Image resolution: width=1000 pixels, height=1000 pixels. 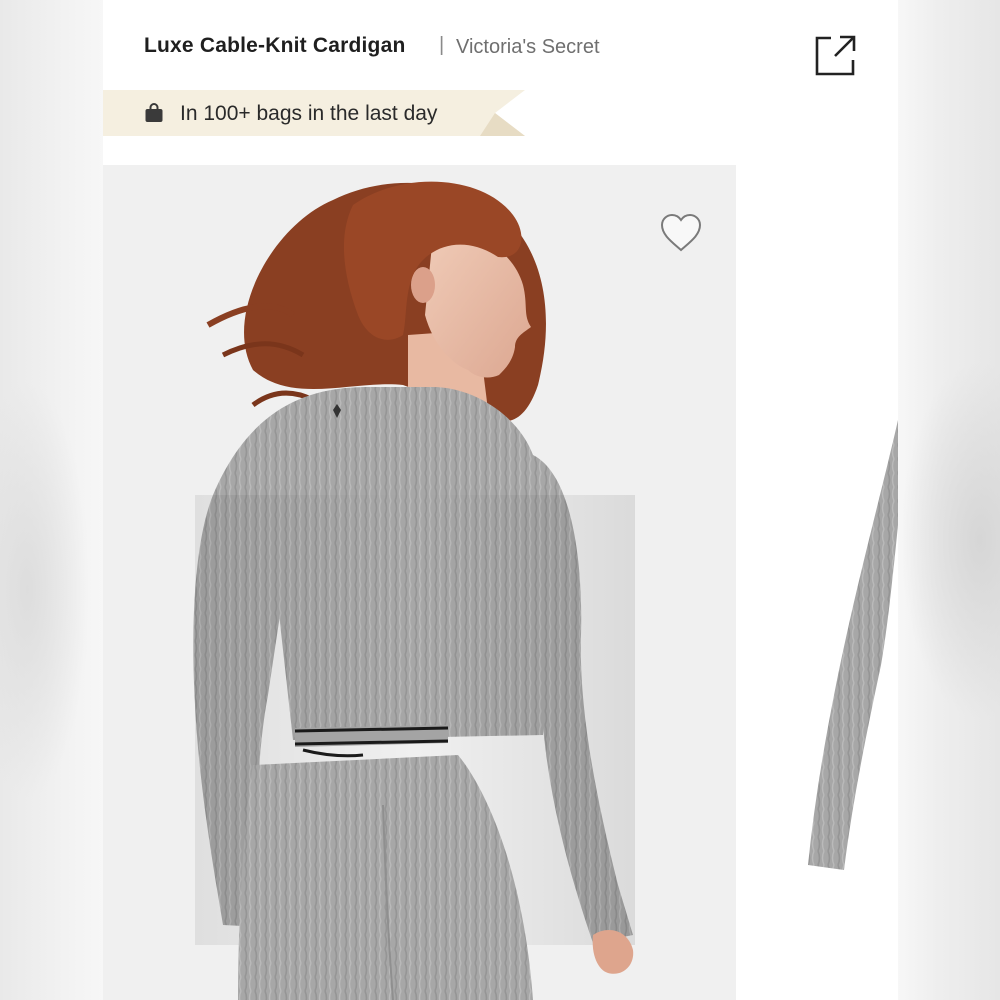 I want to click on popularity-banner: In 100+ bags in the last day, so click(x=314, y=113).